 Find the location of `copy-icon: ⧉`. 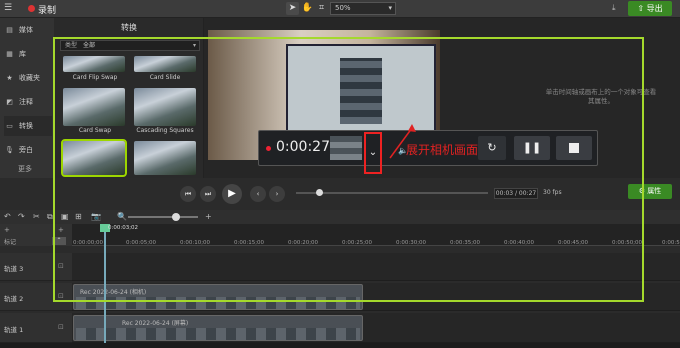

copy-icon: ⧉ is located at coordinates (50, 217).